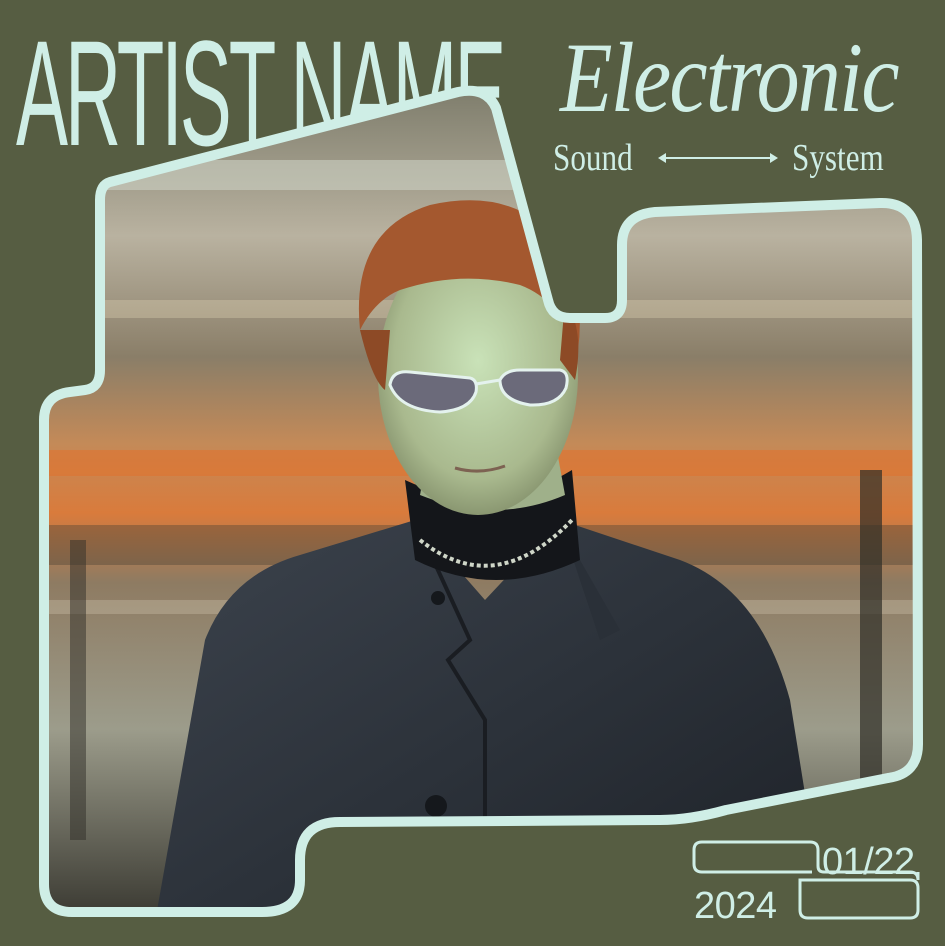 The height and width of the screenshot is (946, 945). I want to click on subtitle-left: Sound, so click(593, 158).